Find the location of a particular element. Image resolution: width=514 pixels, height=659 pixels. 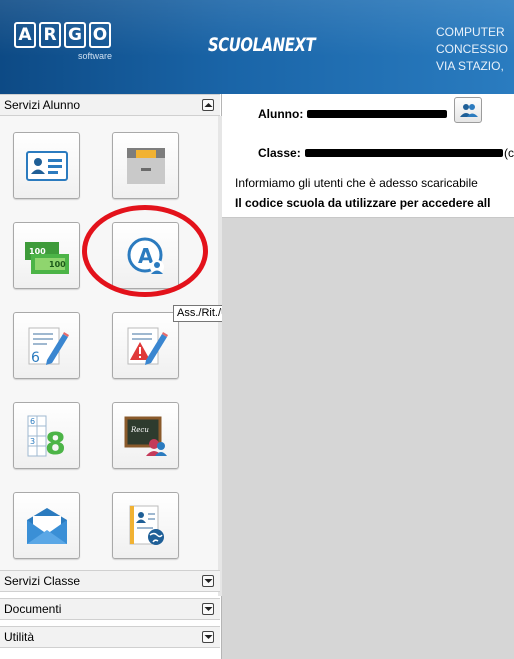

app-name: SCUOLANEXT is located at coordinates (262, 45).